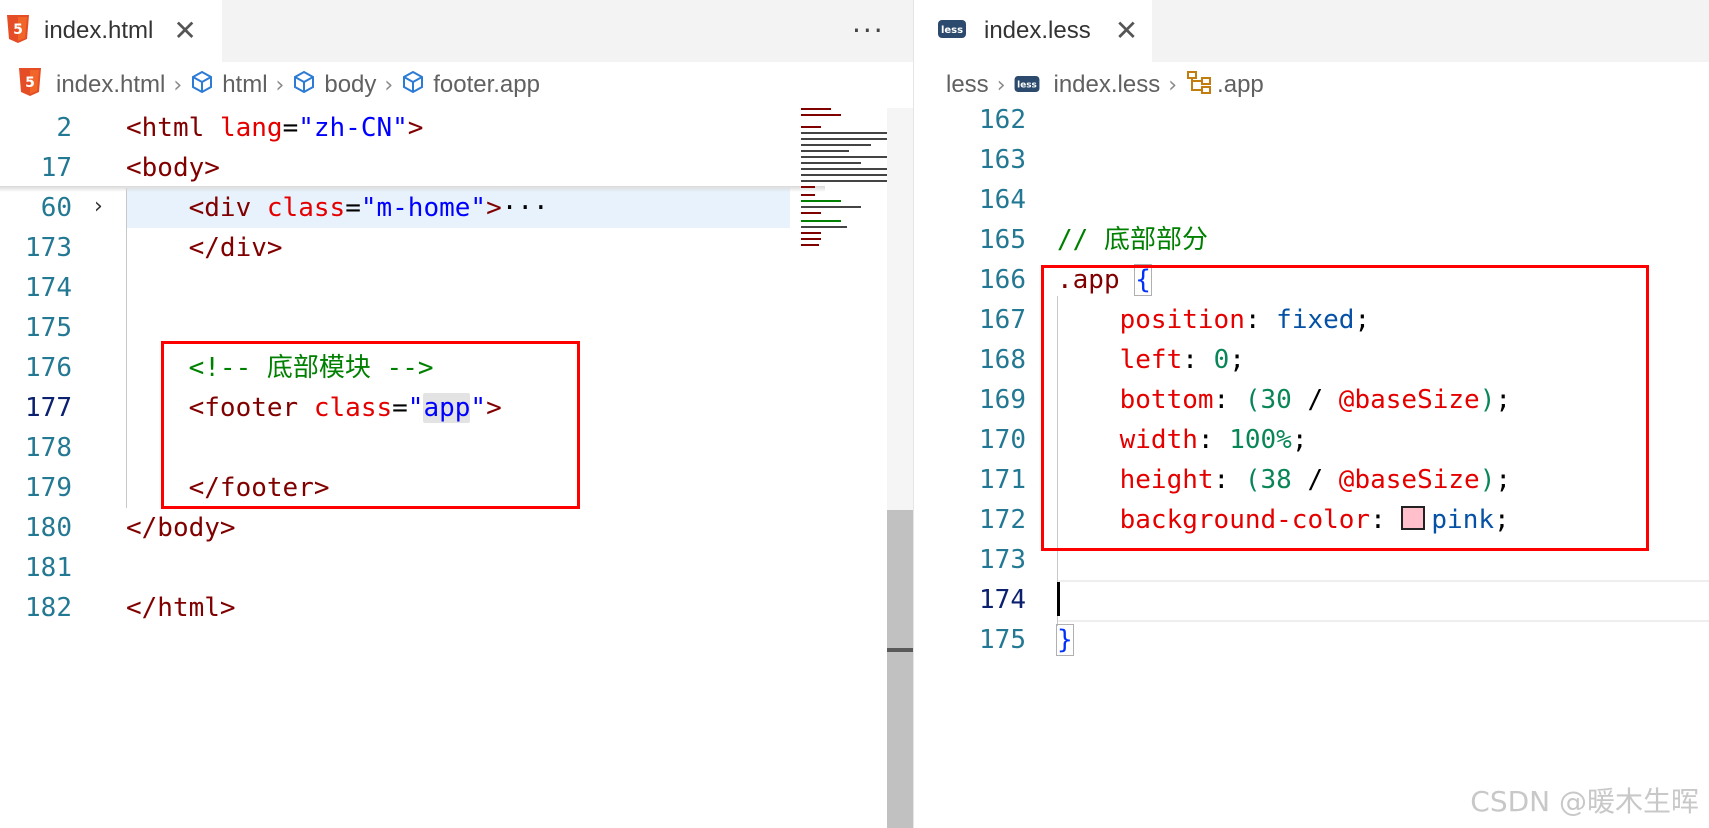 The width and height of the screenshot is (1709, 828). Describe the element at coordinates (48, 368) in the screenshot. I see `line-number: 176` at that location.